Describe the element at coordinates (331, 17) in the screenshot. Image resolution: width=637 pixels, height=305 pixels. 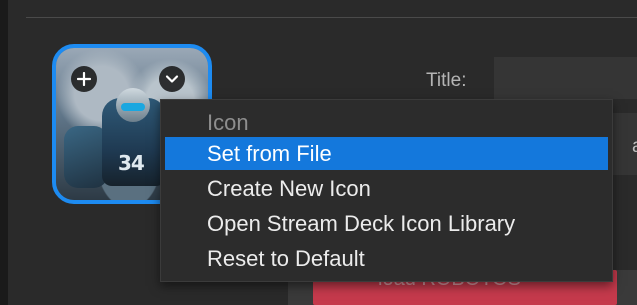
I see `top-divider` at that location.